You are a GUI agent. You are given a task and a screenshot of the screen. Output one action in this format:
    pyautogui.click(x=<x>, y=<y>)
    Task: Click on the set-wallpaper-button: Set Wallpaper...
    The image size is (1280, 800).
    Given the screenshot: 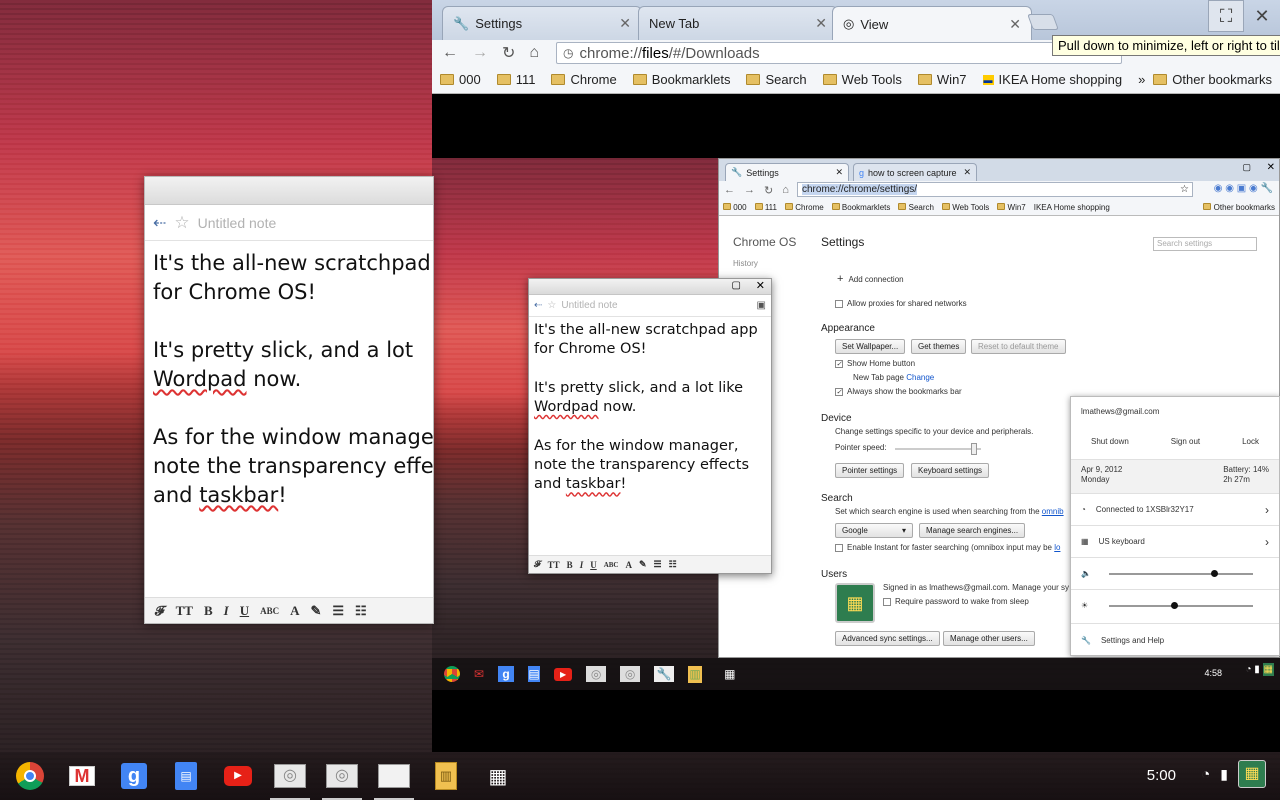 What is the action you would take?
    pyautogui.click(x=870, y=346)
    